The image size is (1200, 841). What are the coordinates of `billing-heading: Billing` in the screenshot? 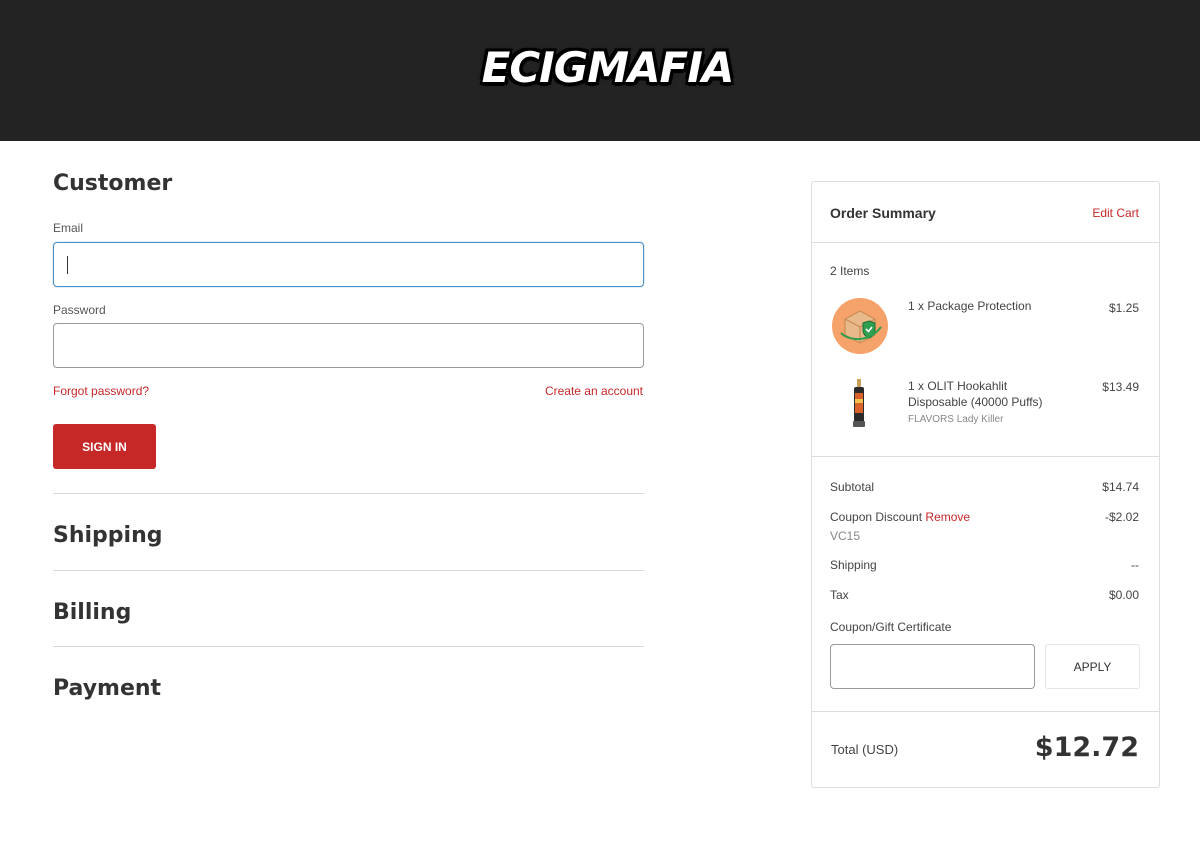 It's located at (92, 612).